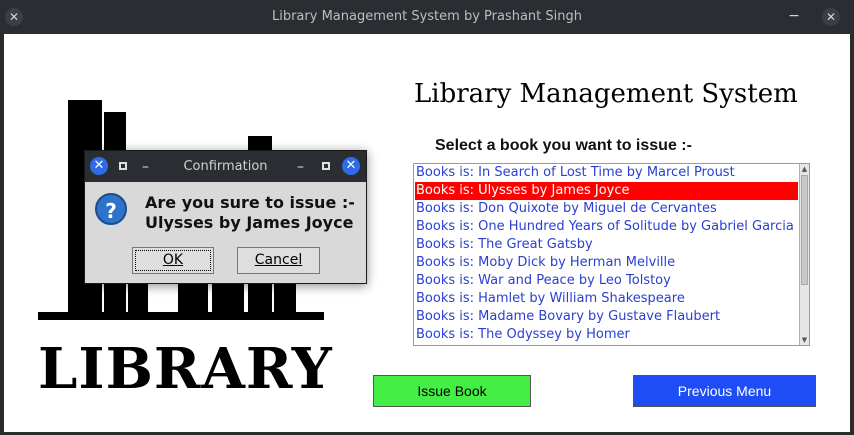 Image resolution: width=854 pixels, height=435 pixels. I want to click on listbox-scrollbar: ▲ ▼, so click(804, 254).